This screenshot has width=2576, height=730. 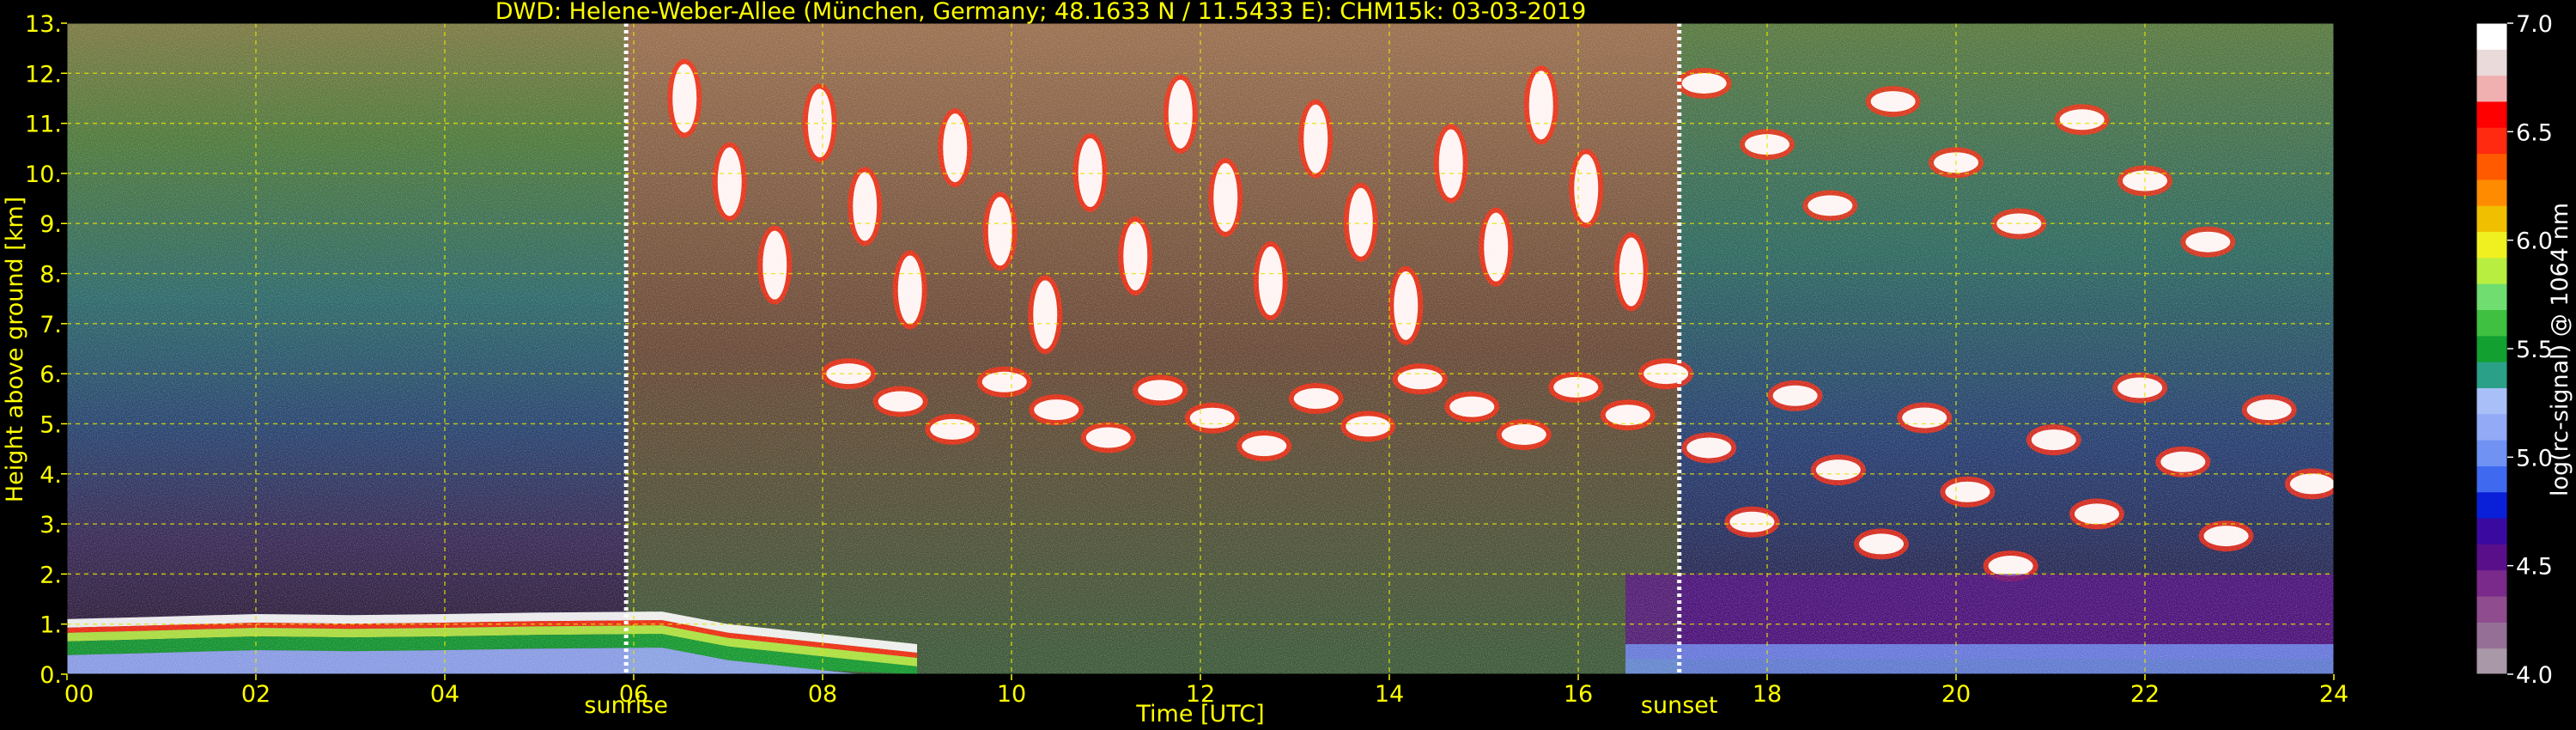 What do you see at coordinates (1956, 694) in the screenshot?
I see `x-tick-label: 20` at bounding box center [1956, 694].